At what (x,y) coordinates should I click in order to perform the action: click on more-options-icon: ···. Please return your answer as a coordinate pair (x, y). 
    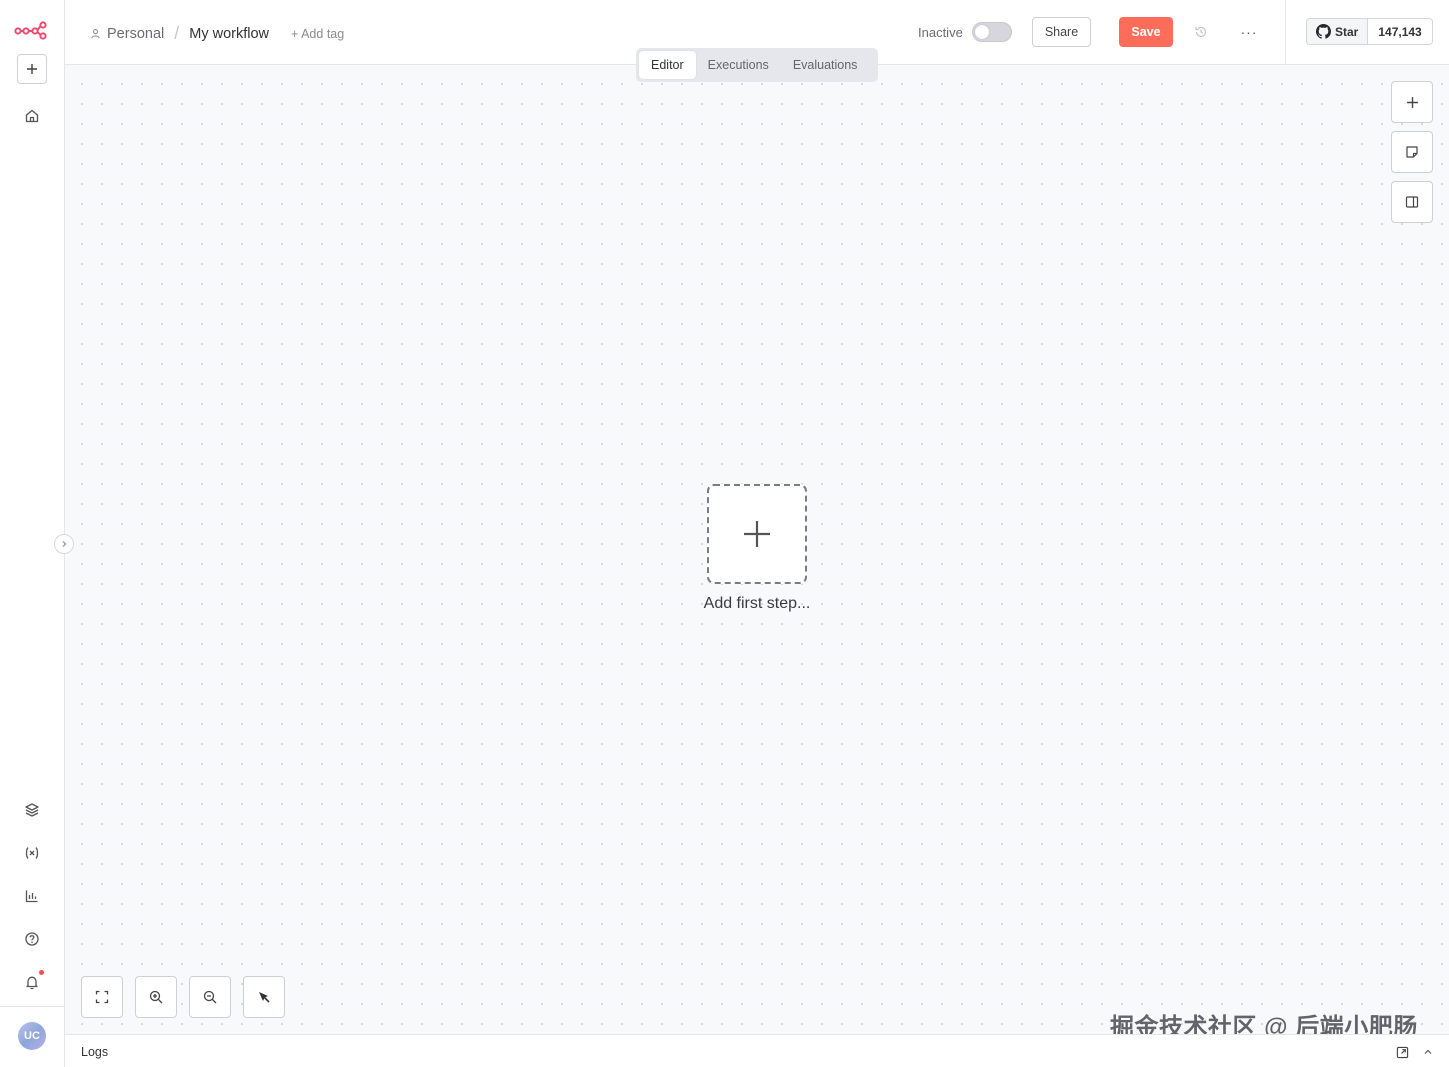
    Looking at the image, I should click on (1249, 32).